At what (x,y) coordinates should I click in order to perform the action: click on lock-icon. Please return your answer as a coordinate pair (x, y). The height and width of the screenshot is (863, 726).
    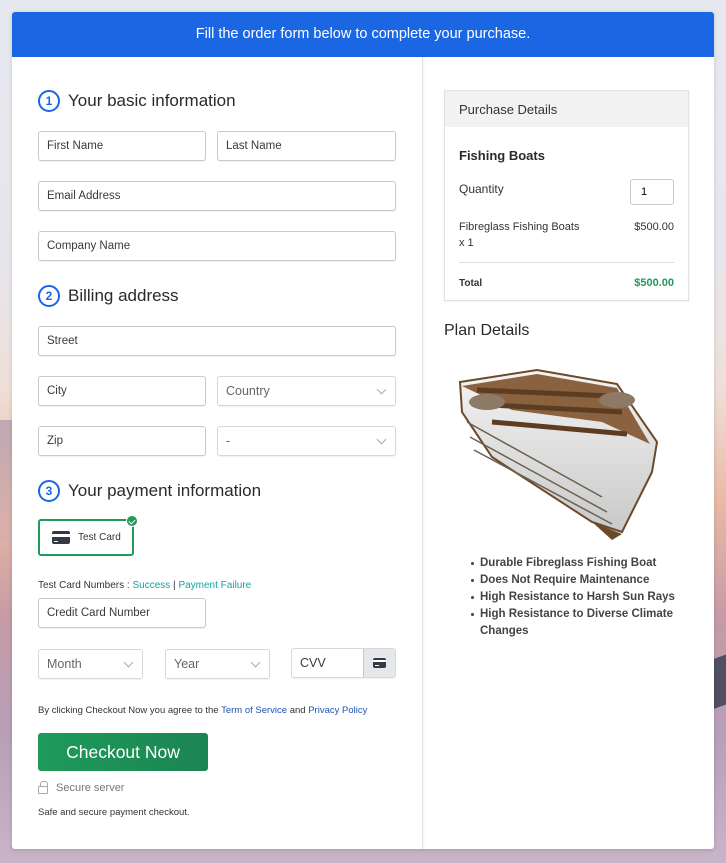
    Looking at the image, I should click on (43, 787).